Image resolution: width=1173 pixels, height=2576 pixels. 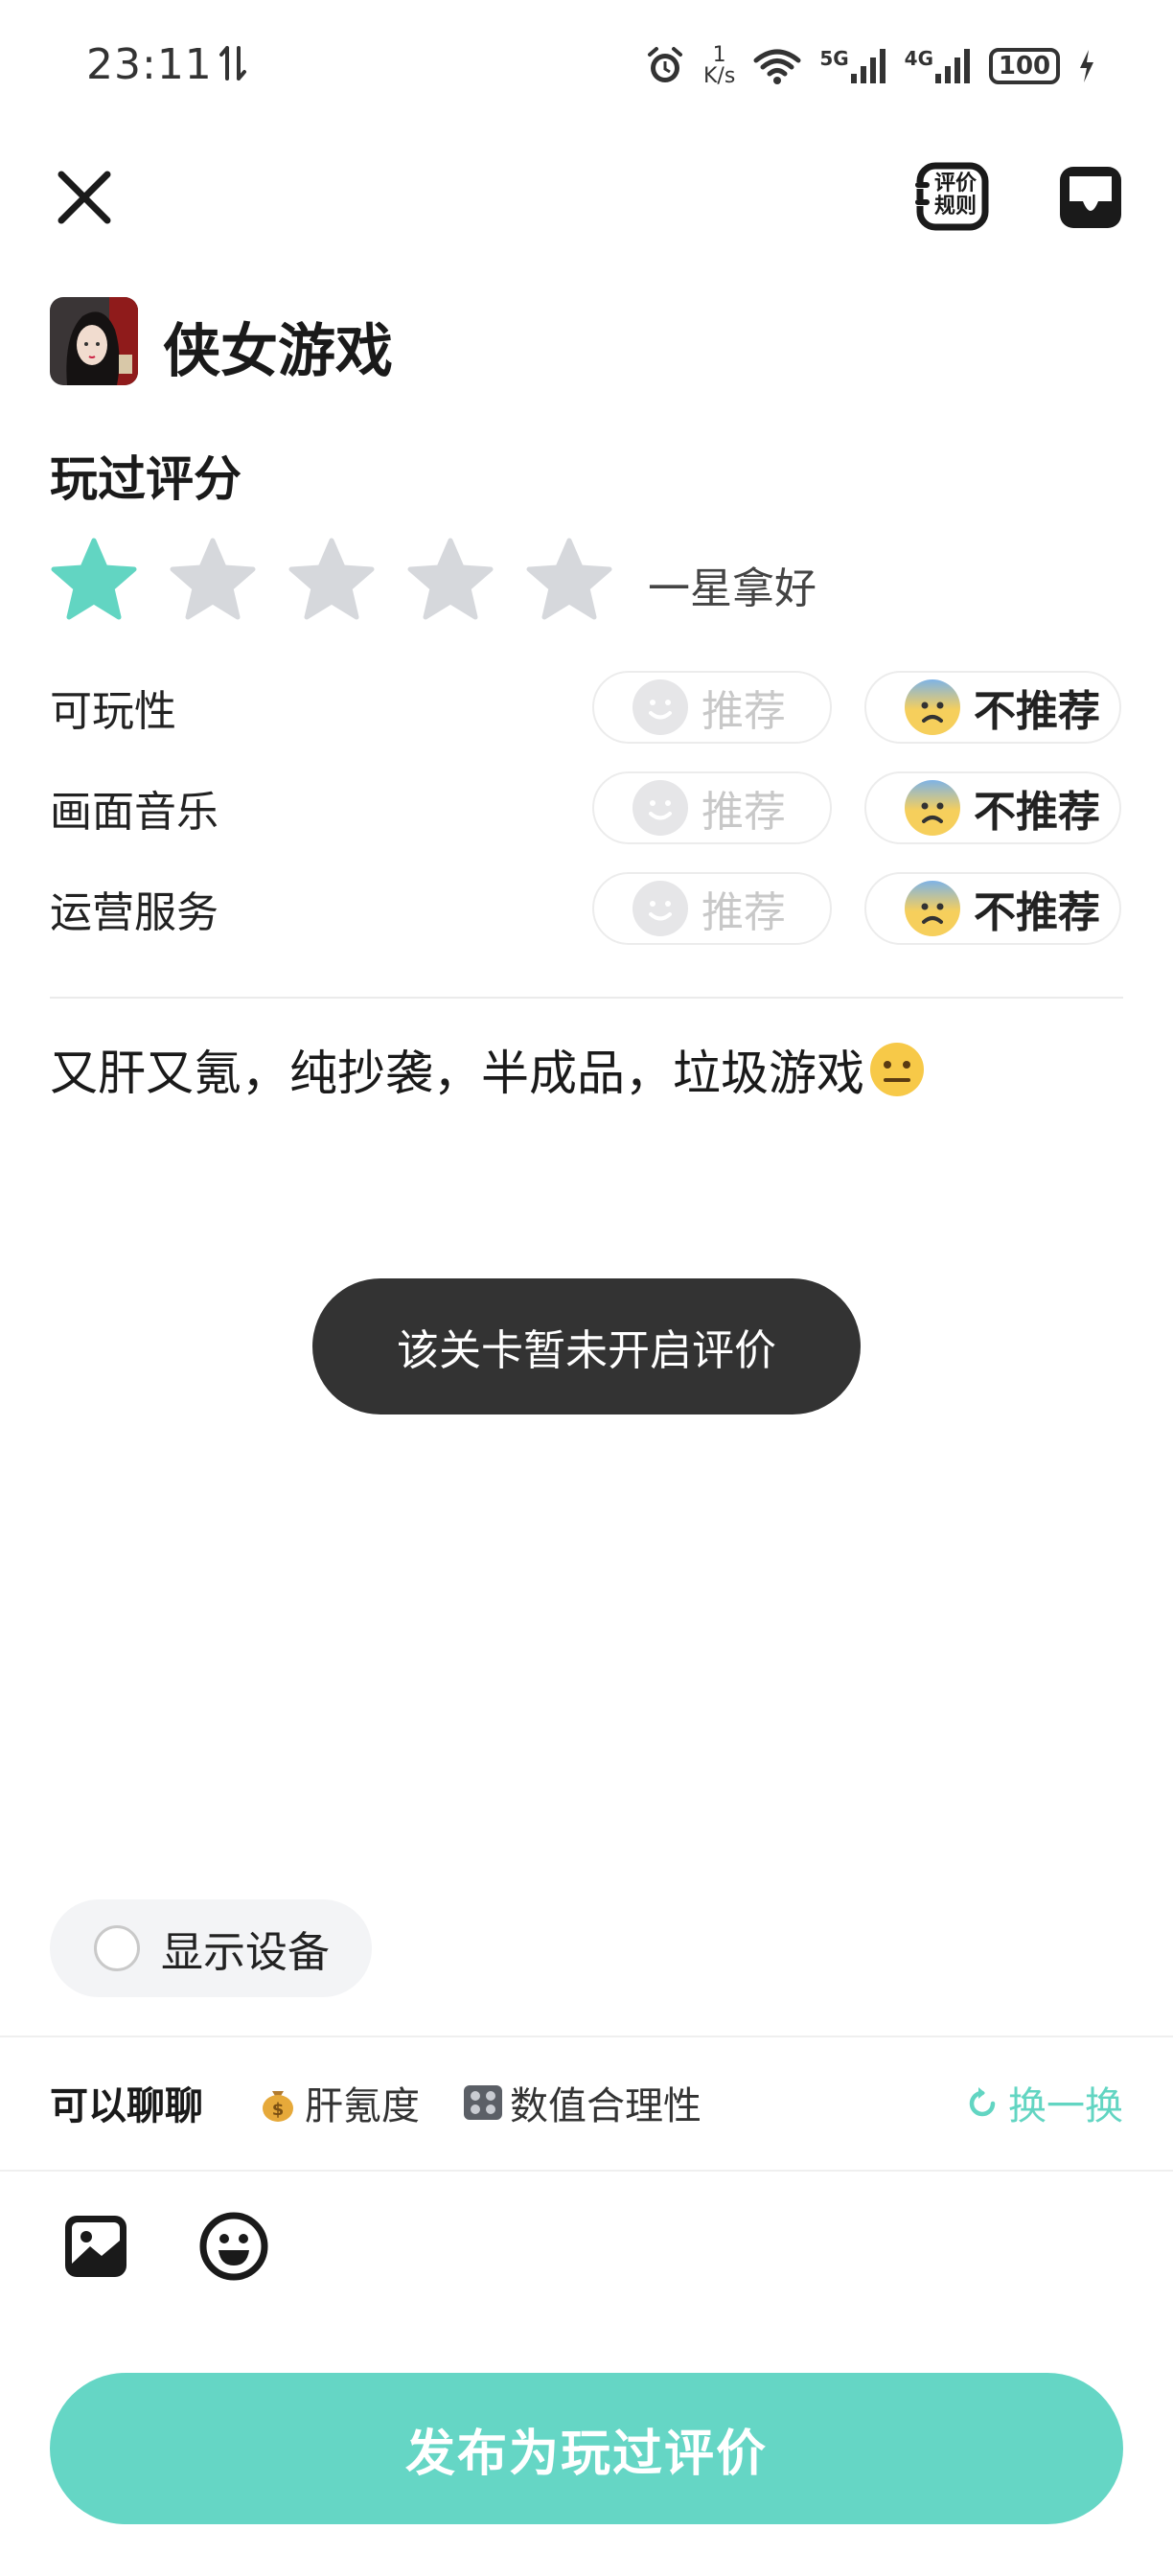 I want to click on review-rules-button: 评价 规则, so click(x=953, y=197).